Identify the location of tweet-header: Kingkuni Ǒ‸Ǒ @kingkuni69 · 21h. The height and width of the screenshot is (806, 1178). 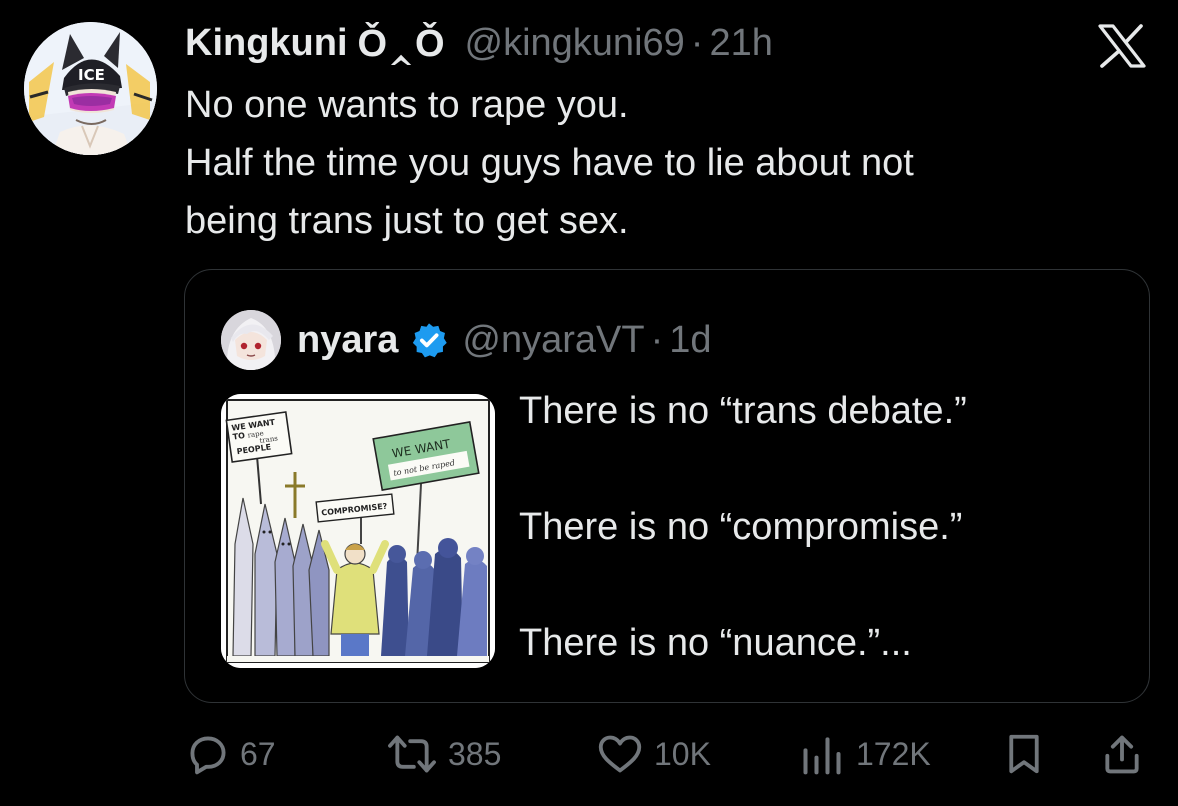
(479, 43).